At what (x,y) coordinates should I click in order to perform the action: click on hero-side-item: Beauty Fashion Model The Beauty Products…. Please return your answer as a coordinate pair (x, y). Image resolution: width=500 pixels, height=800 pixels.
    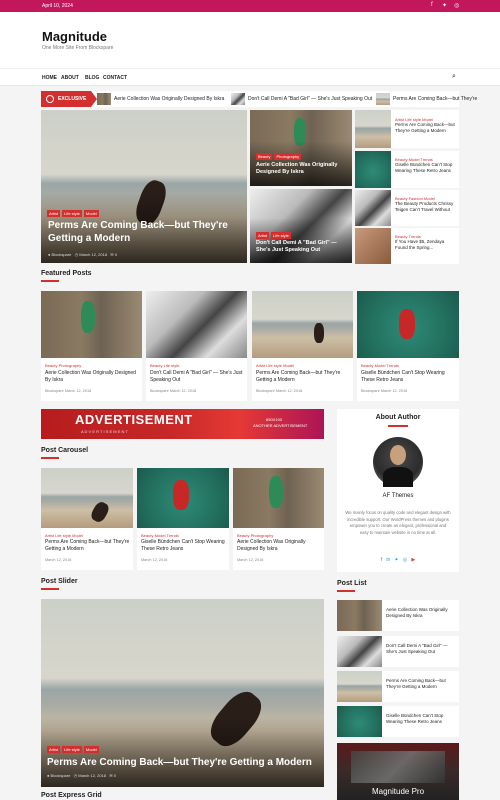
    Looking at the image, I should click on (407, 208).